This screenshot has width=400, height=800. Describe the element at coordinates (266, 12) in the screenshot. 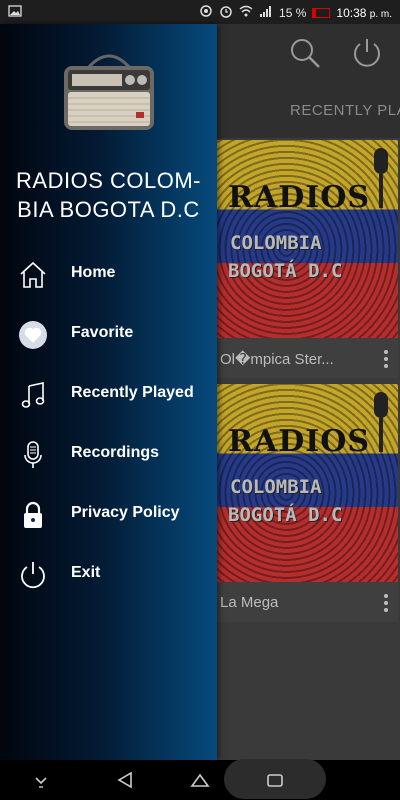

I see `signal-icon` at that location.